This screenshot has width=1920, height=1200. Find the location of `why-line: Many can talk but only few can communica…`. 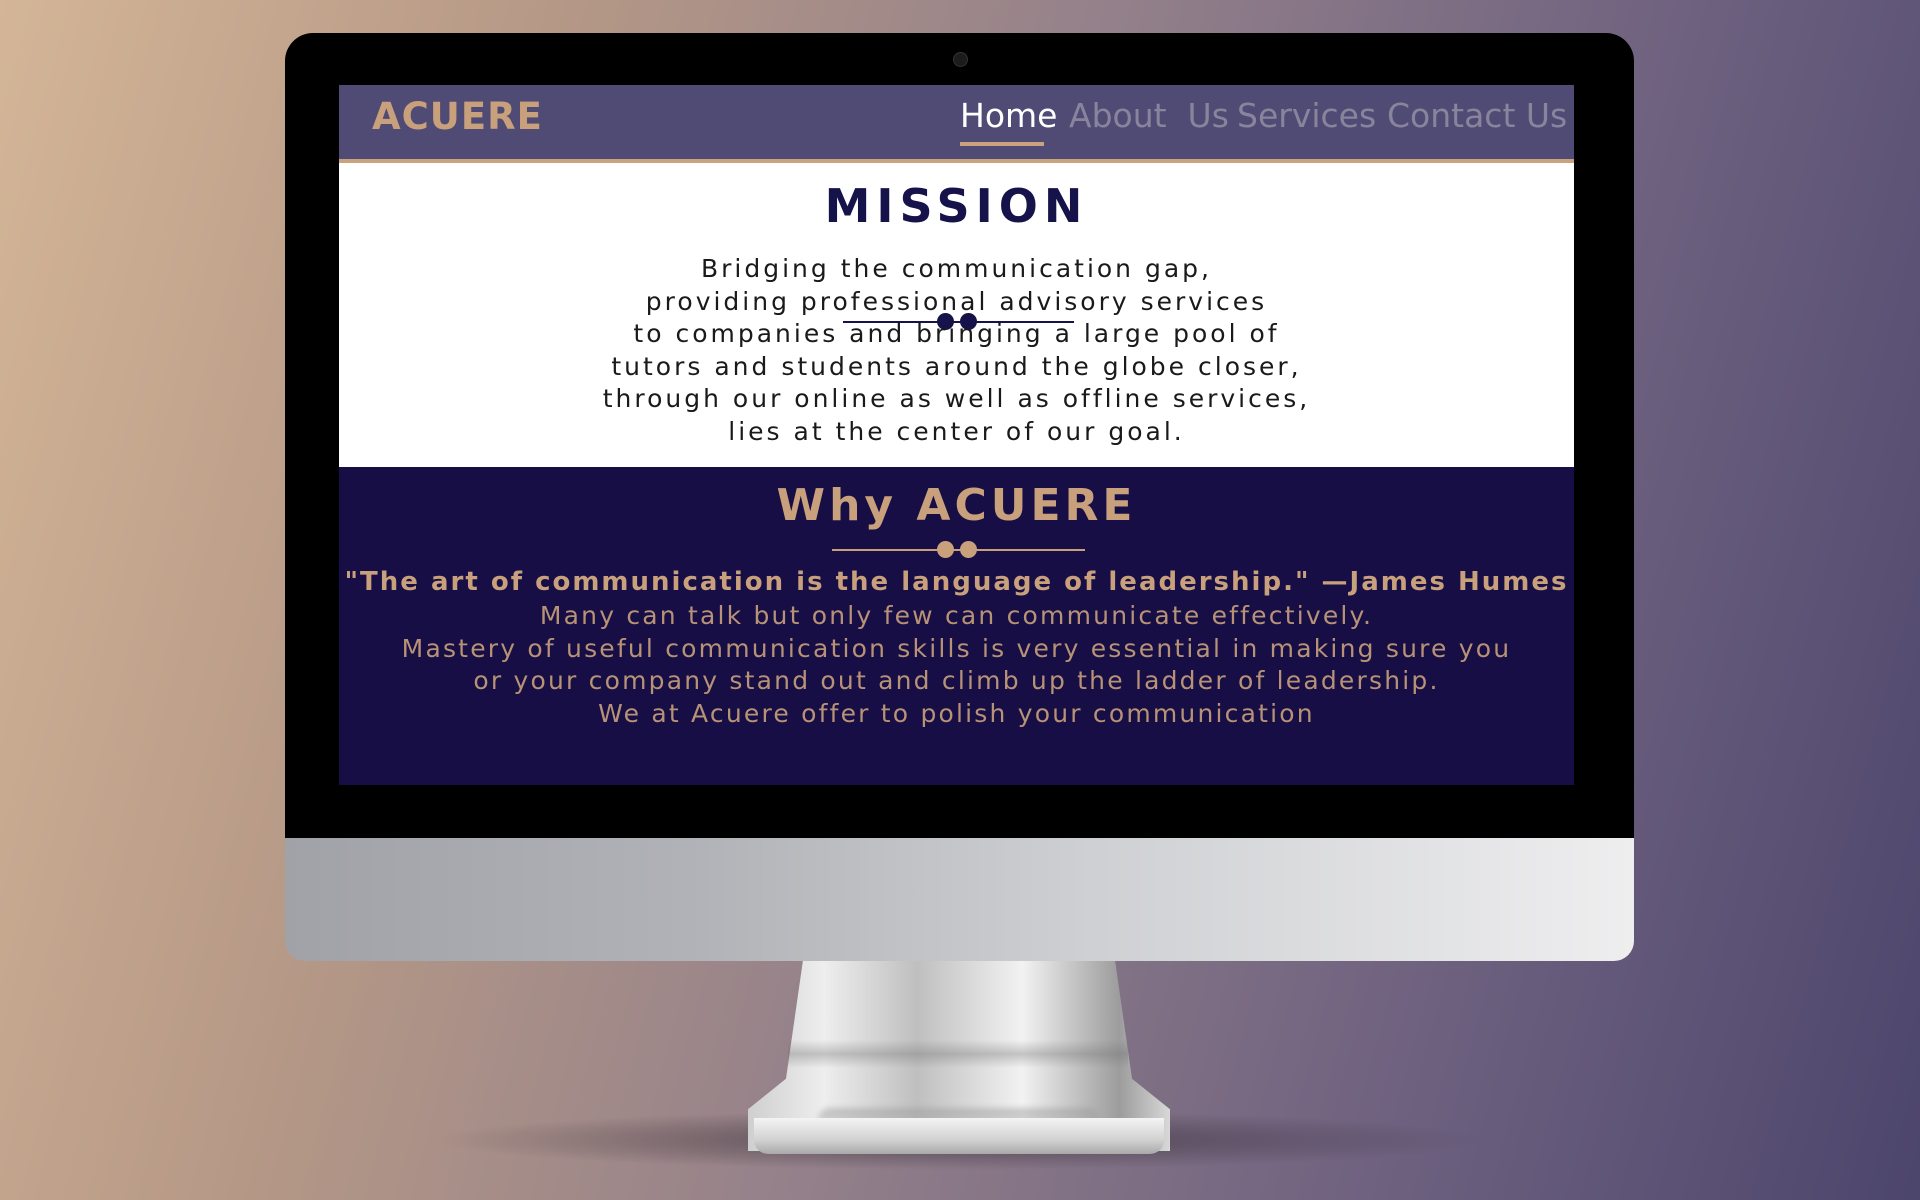

why-line: Many can talk but only few can communica… is located at coordinates (956, 615).